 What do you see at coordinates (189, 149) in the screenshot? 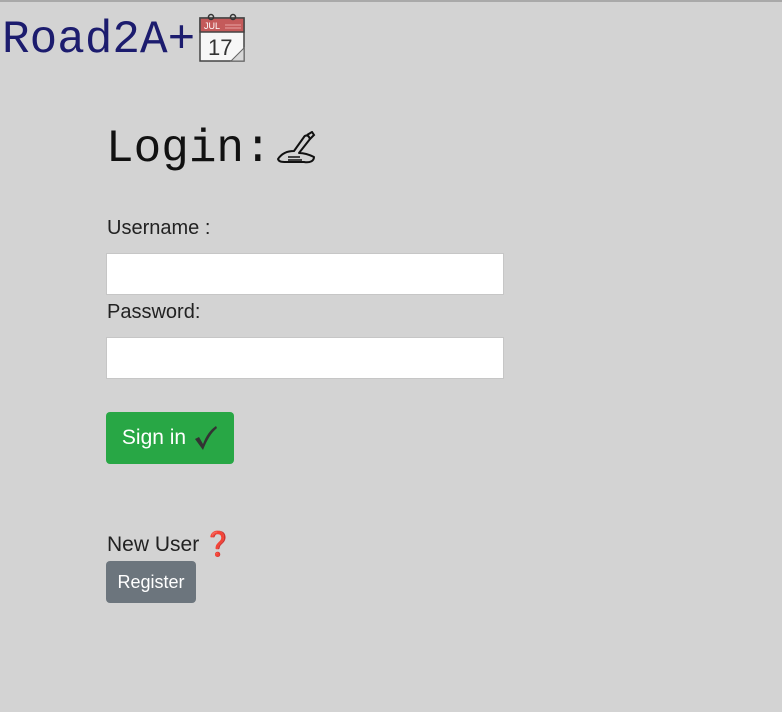
I see `page-title: Login:` at bounding box center [189, 149].